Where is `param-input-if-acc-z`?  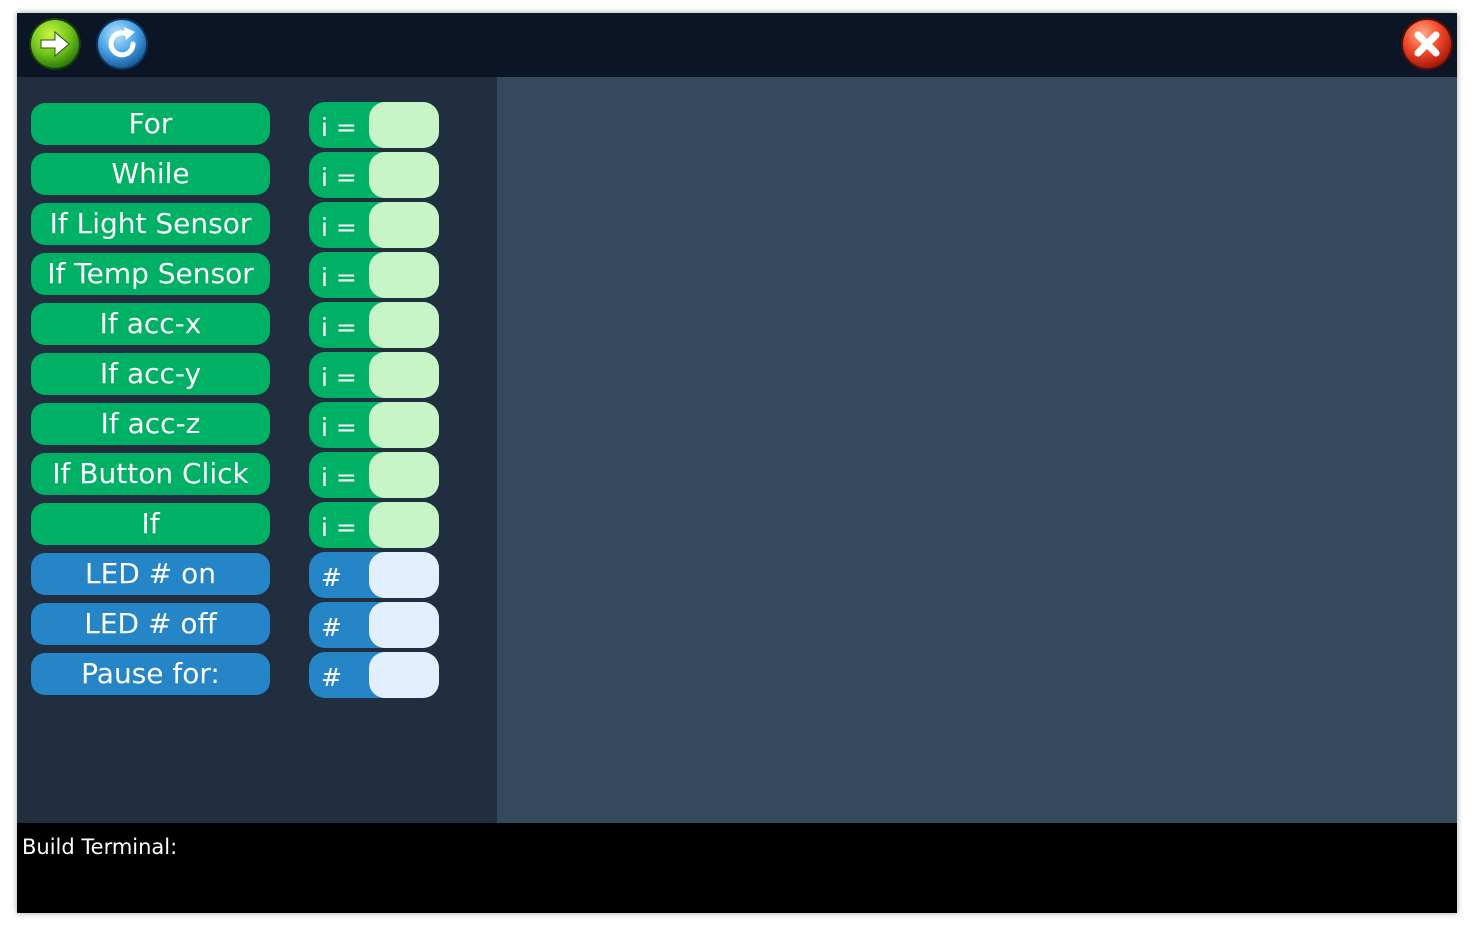
param-input-if-acc-z is located at coordinates (404, 425).